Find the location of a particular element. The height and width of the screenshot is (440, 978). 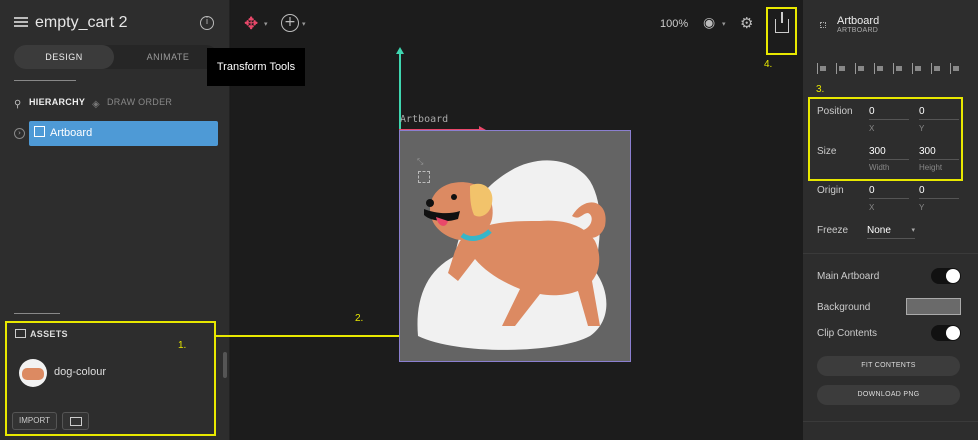

tab-hierarchy-label: HIERARCHY is located at coordinates (57, 102).